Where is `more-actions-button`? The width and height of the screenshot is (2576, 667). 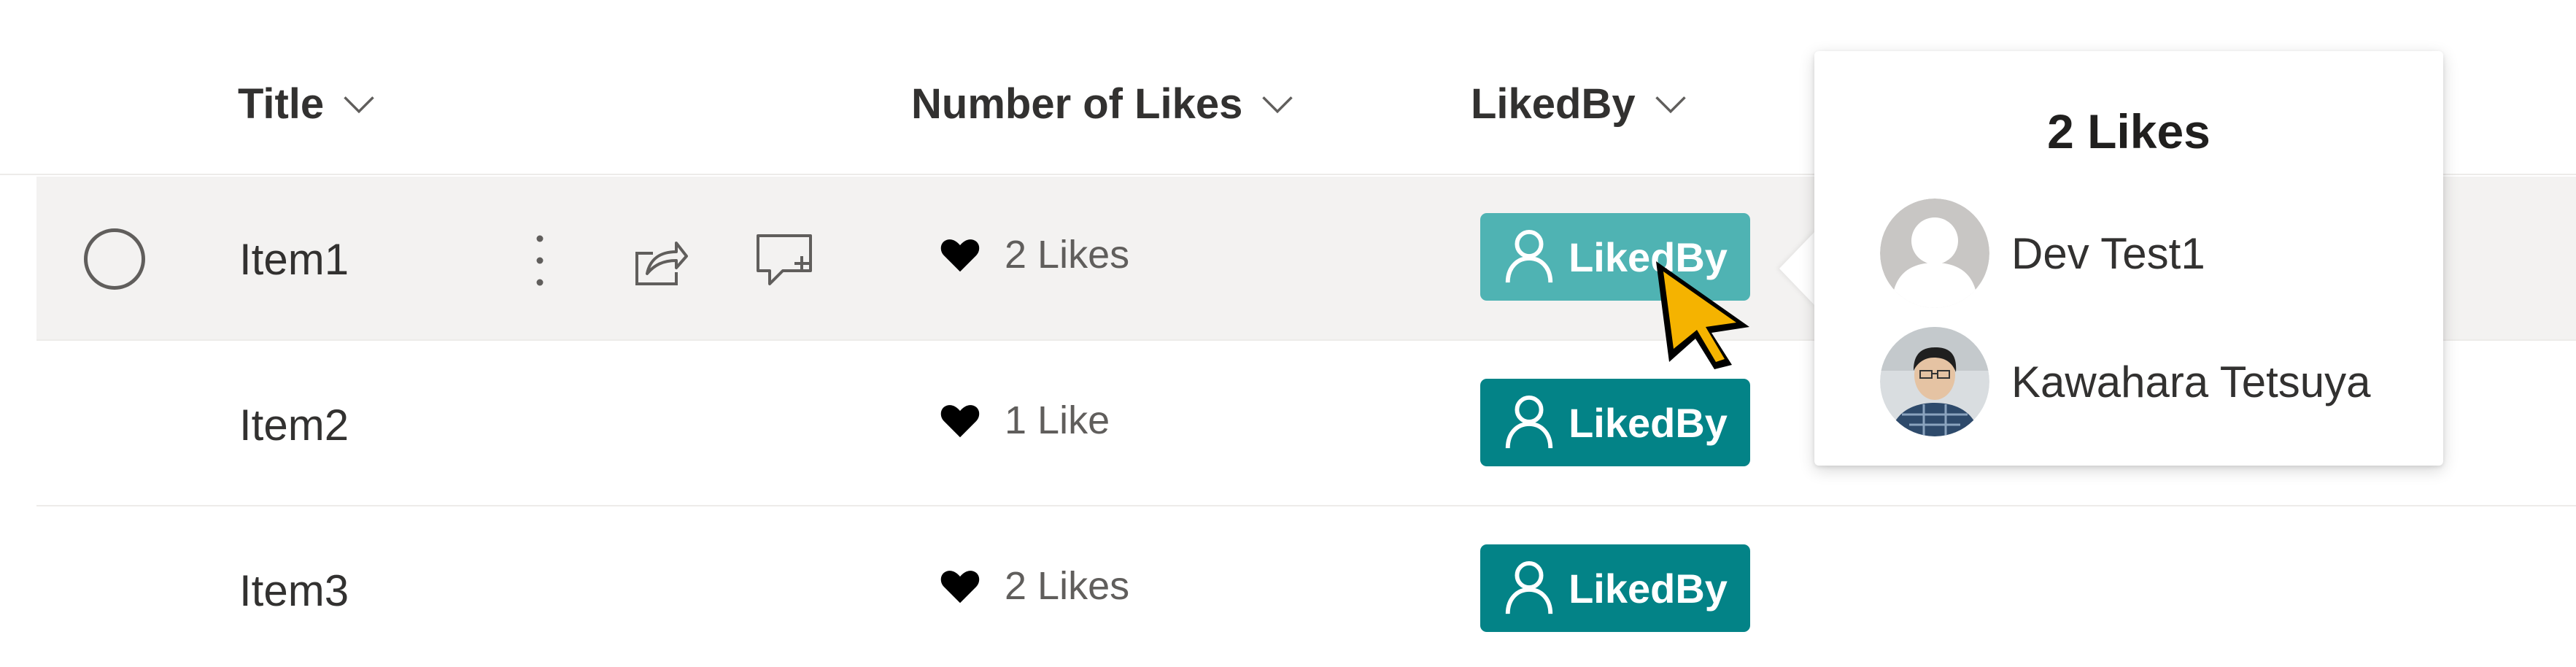 more-actions-button is located at coordinates (540, 260).